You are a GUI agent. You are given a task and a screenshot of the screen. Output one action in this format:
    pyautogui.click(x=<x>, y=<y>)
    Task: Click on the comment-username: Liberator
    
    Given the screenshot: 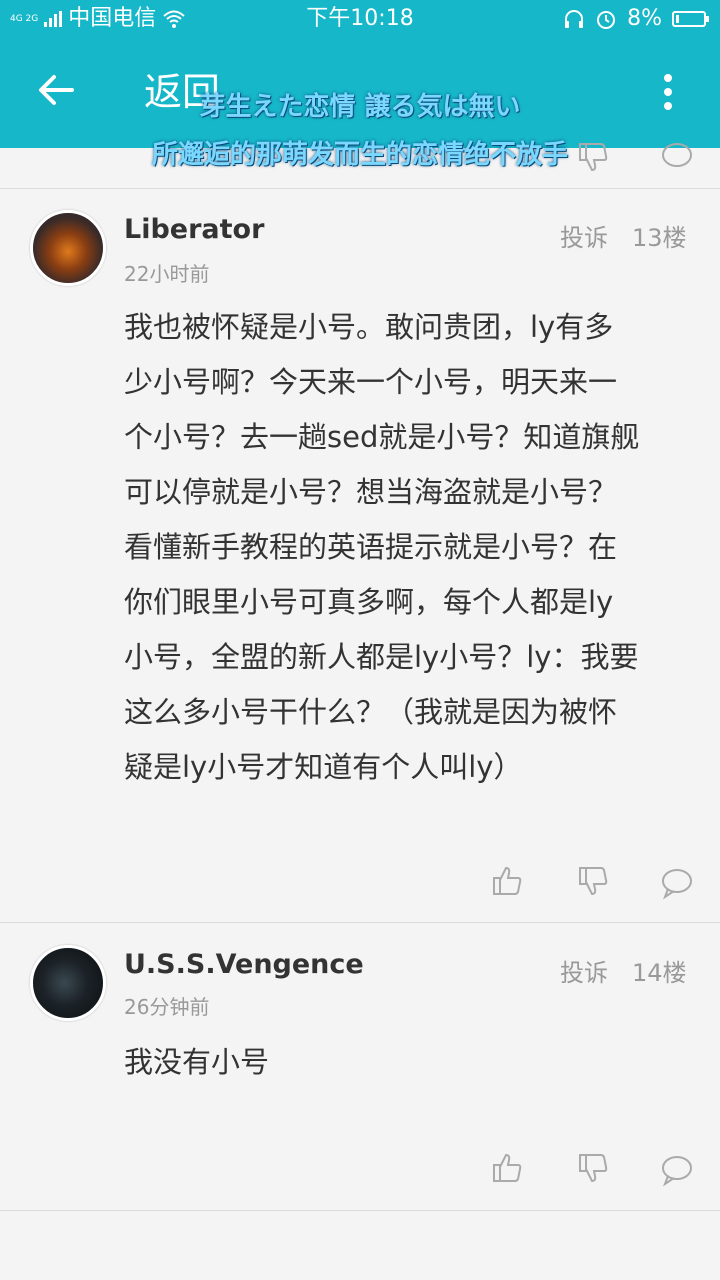 What is the action you would take?
    pyautogui.click(x=194, y=229)
    